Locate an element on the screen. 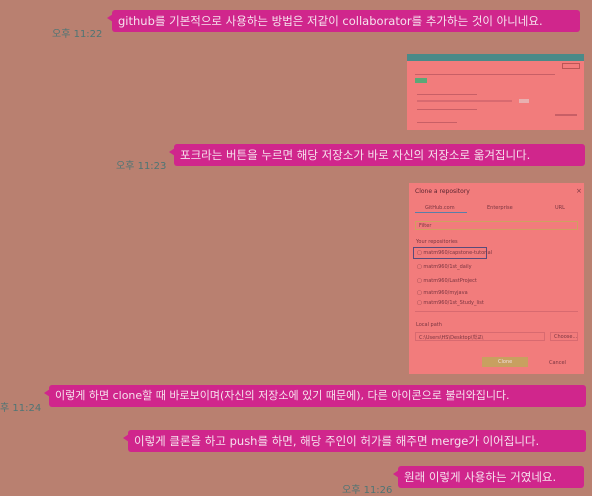  repo-item: ▢ matm960/1st_Study_list is located at coordinates (450, 303).